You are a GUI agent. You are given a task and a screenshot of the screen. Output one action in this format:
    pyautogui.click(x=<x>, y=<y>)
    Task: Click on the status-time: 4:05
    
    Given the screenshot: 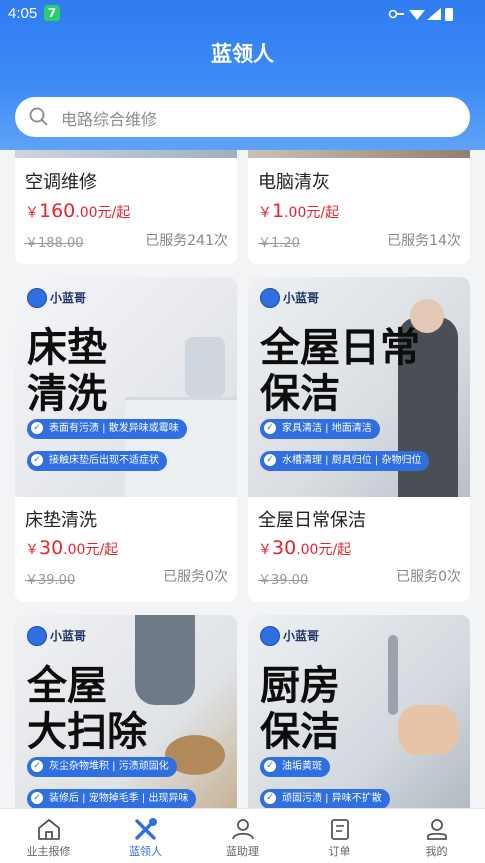 What is the action you would take?
    pyautogui.click(x=23, y=13)
    